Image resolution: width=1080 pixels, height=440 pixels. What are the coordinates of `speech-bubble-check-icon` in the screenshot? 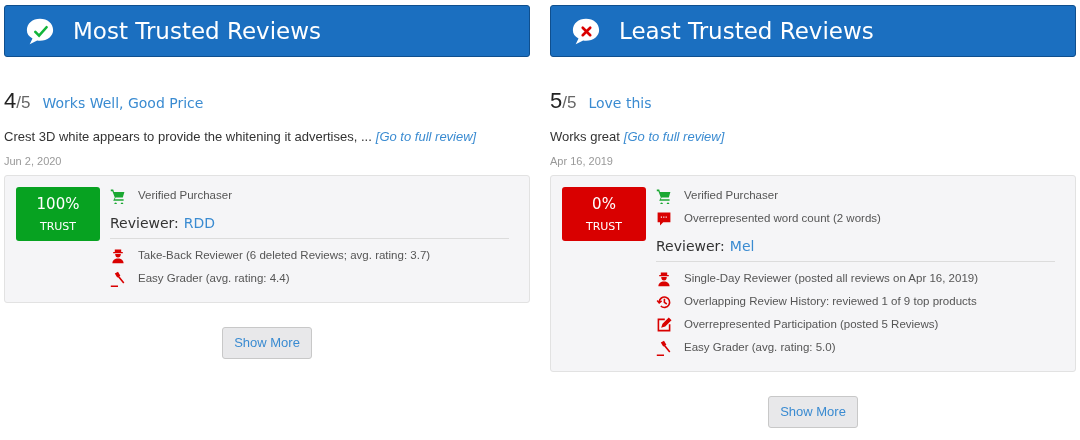 It's located at (40, 31).